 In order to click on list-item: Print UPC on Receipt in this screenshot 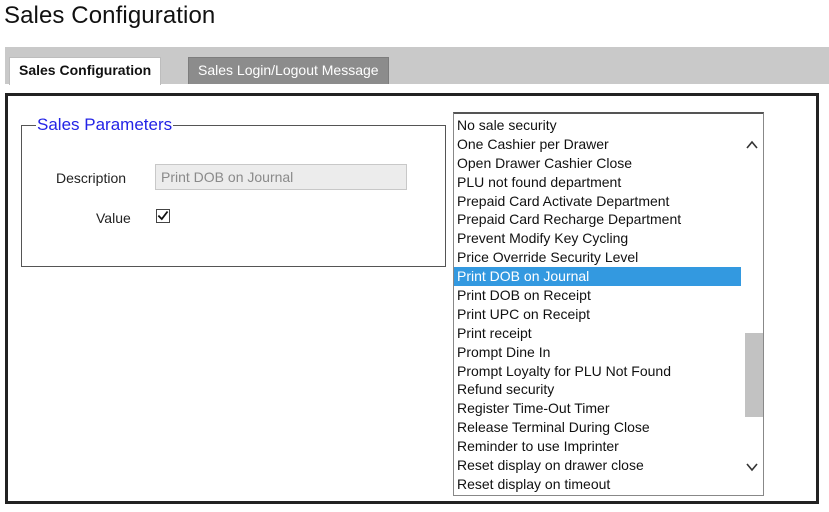, I will do `click(597, 314)`.